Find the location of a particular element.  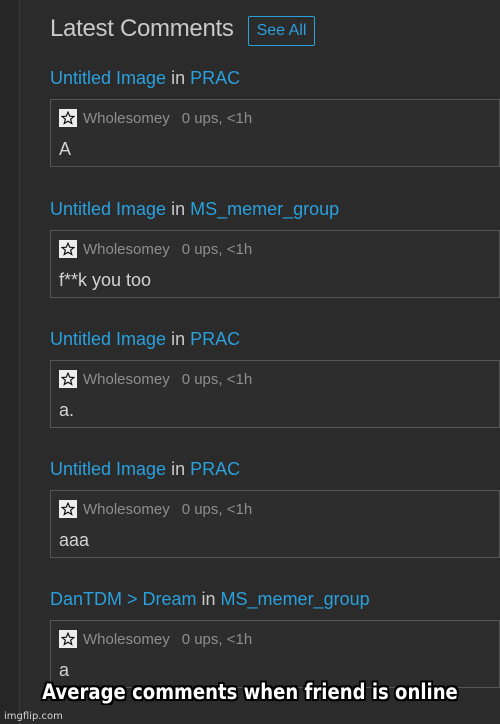

see-all-button: See All is located at coordinates (281, 31).